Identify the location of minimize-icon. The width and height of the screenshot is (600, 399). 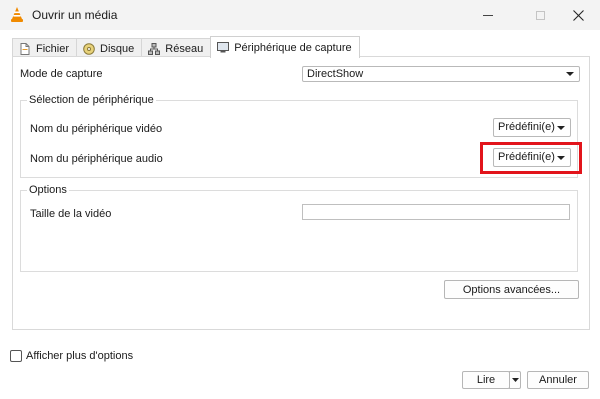
(488, 15).